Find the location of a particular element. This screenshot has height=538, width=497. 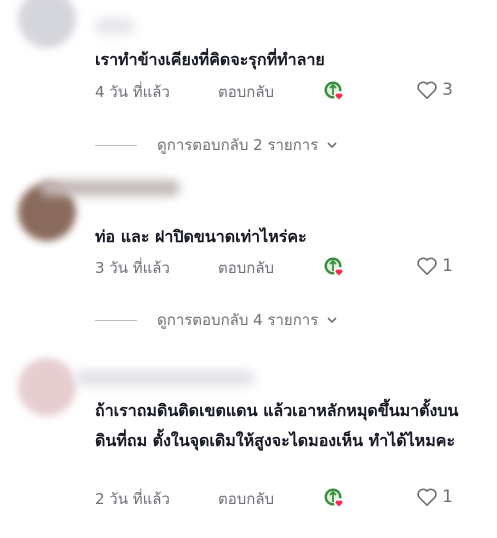

view-replies-label: ดูการตอบกลับ 4 รายการ is located at coordinates (238, 320).